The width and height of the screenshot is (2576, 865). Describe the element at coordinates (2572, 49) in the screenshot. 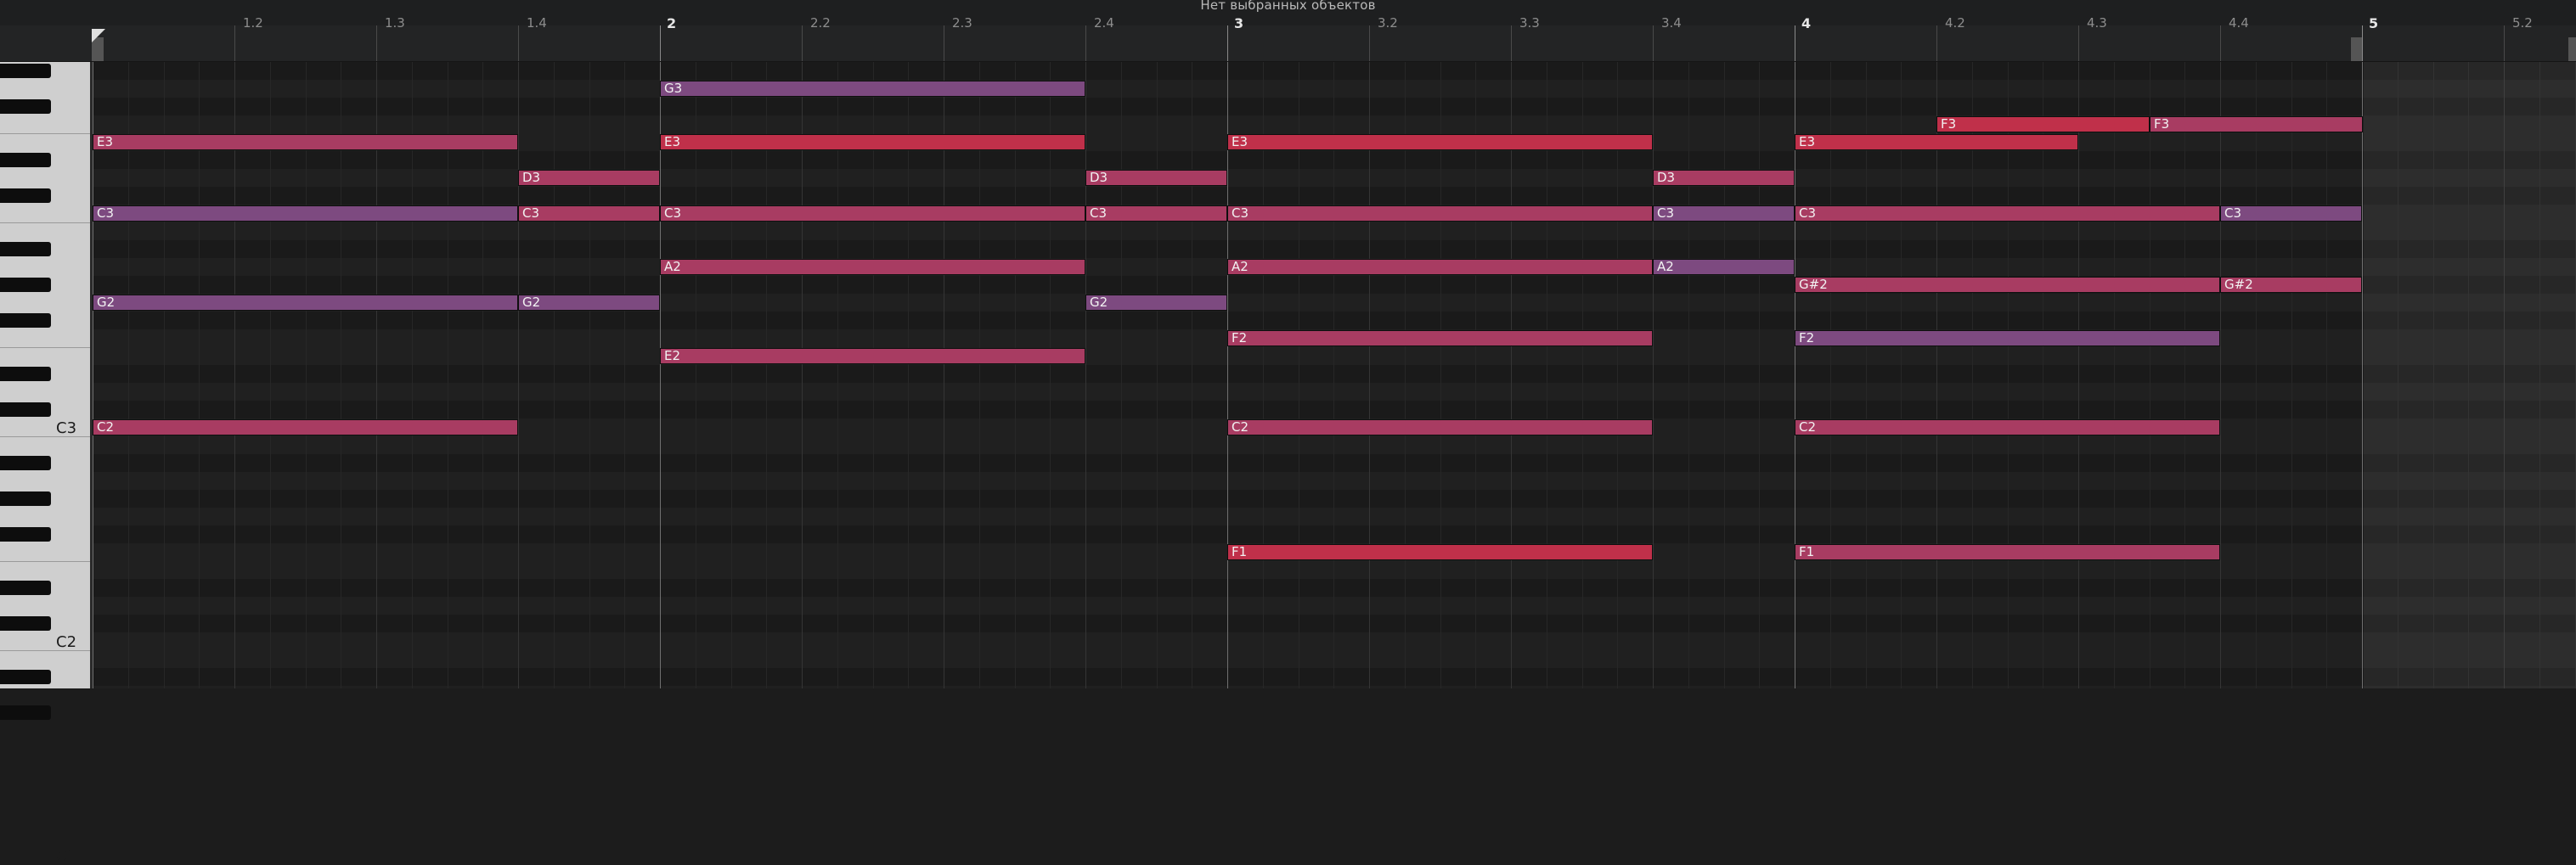

I see `scroll-end-handle` at that location.